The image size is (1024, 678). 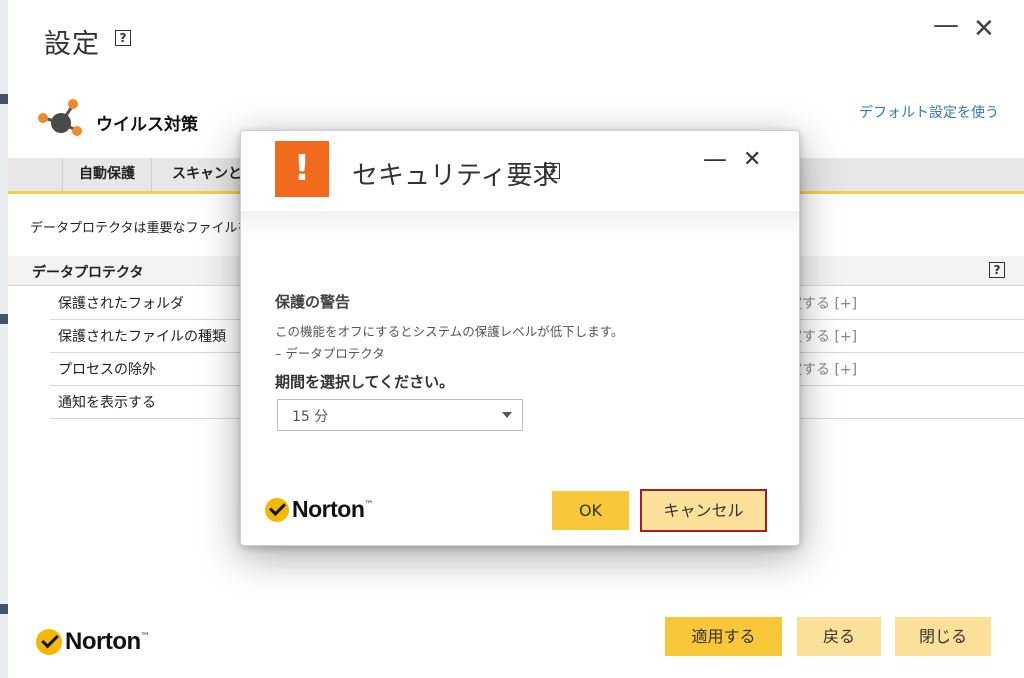 I want to click on dialog-title: セキュリティ要求, so click(x=455, y=176).